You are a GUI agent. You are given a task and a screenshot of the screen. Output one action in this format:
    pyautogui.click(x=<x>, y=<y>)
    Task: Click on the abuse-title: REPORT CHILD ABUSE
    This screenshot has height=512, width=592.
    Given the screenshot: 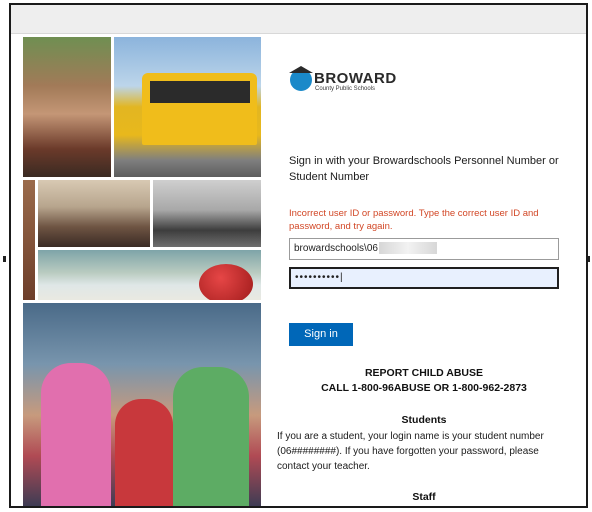 What is the action you would take?
    pyautogui.click(x=424, y=373)
    